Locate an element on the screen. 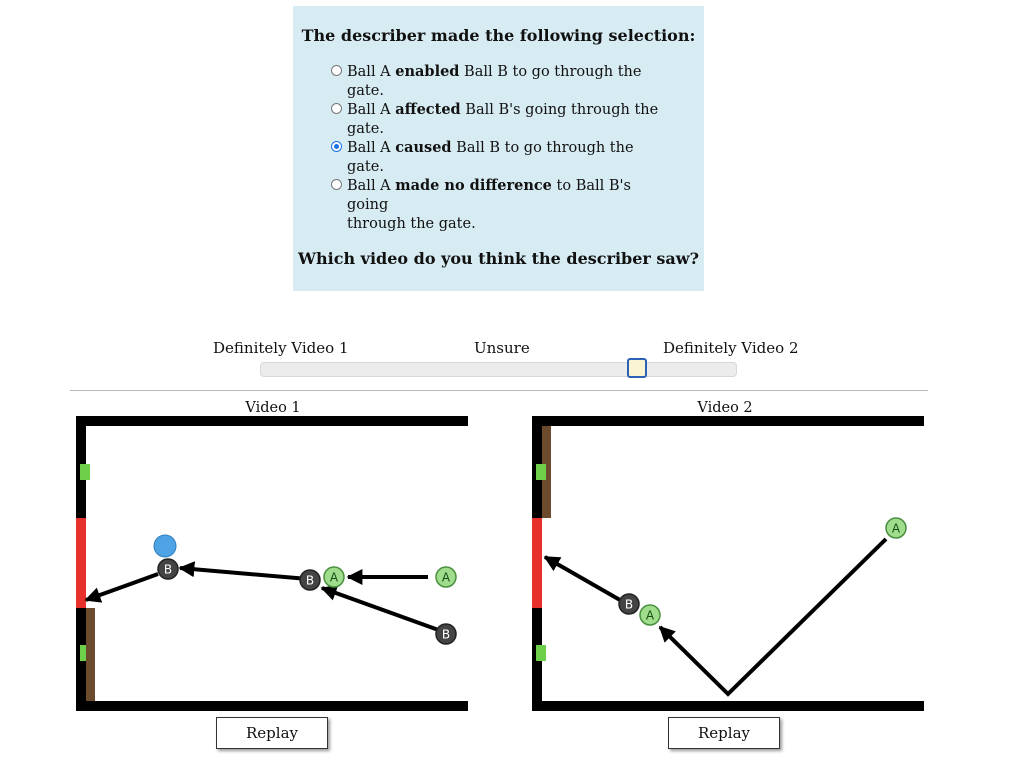 This screenshot has height=768, width=1024. marker-lower is located at coordinates (541, 653).